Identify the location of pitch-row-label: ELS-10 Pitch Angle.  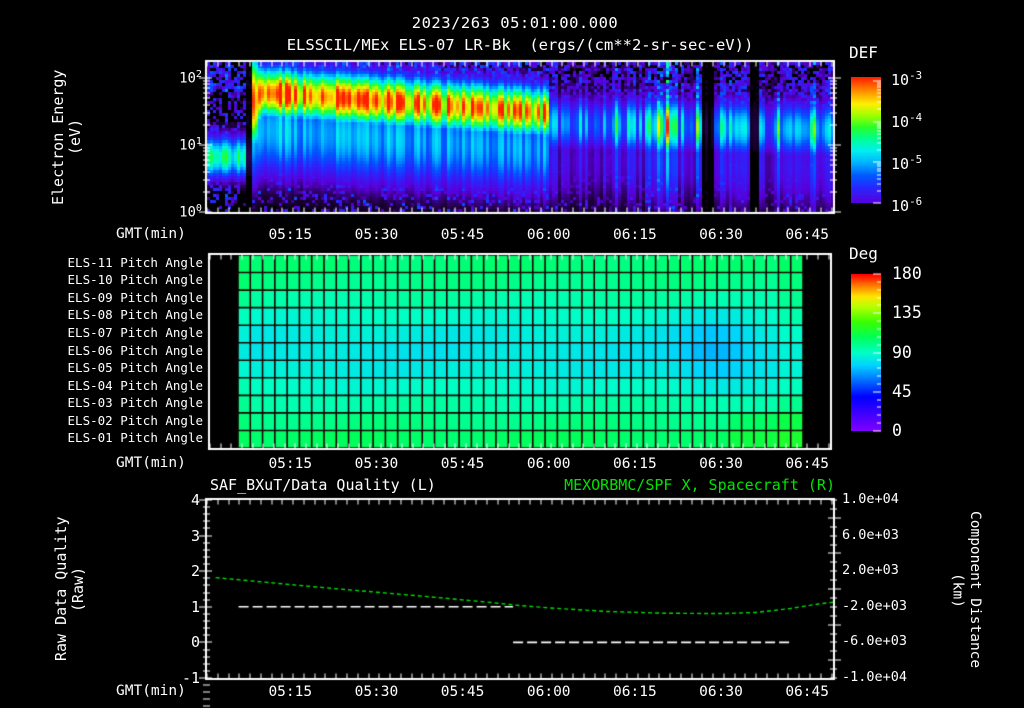
(135, 280).